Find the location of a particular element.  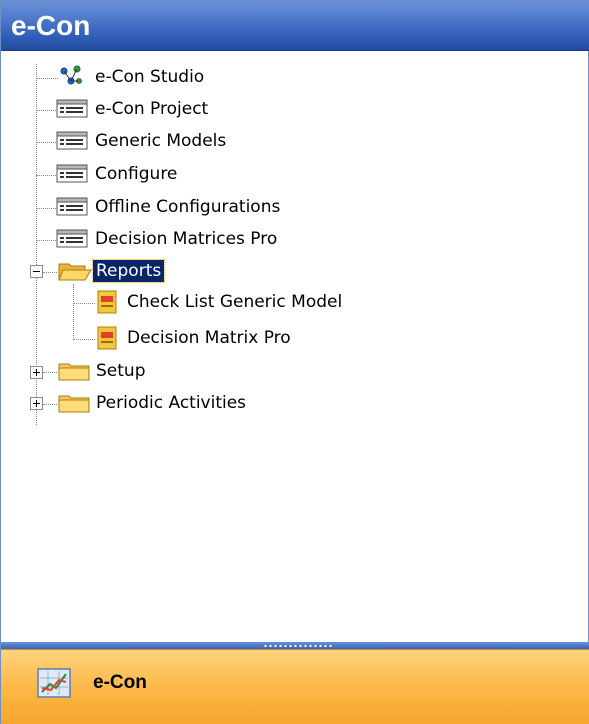

tree-item-label: Periodic Activities is located at coordinates (171, 403).